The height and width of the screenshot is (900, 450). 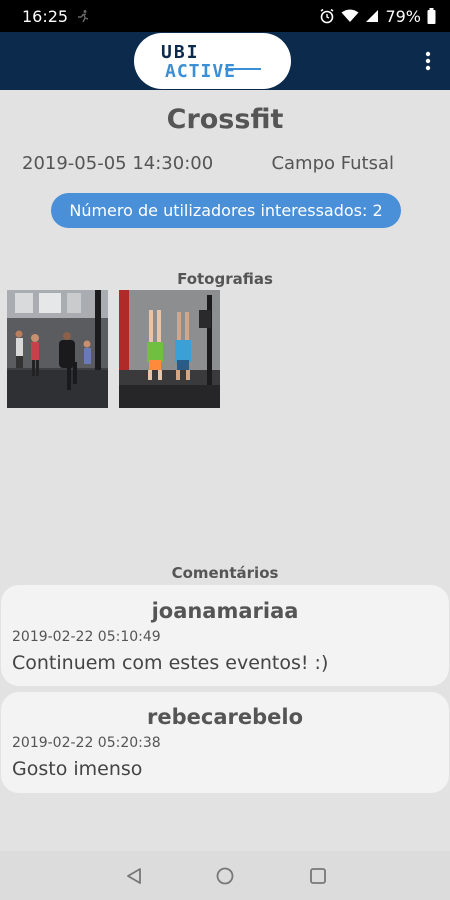 I want to click on comment-date: 2019-02-22 05:10:49, so click(x=86, y=637).